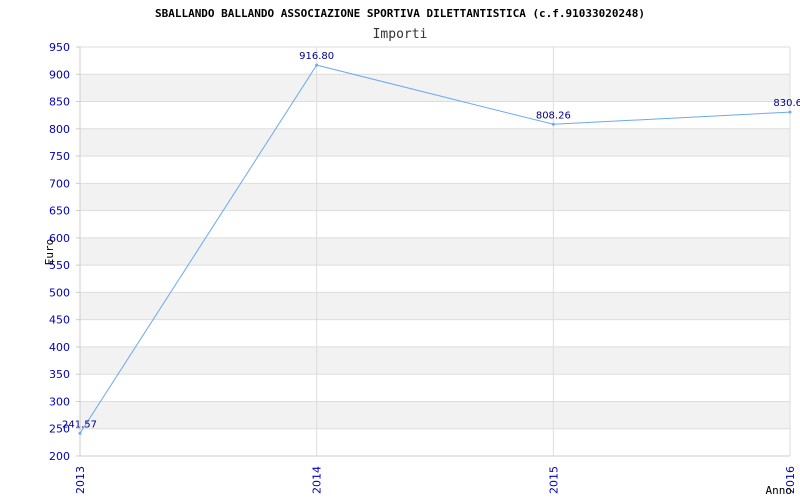 This screenshot has width=800, height=500. Describe the element at coordinates (59, 401) in the screenshot. I see `y-tick-label: 300` at that location.